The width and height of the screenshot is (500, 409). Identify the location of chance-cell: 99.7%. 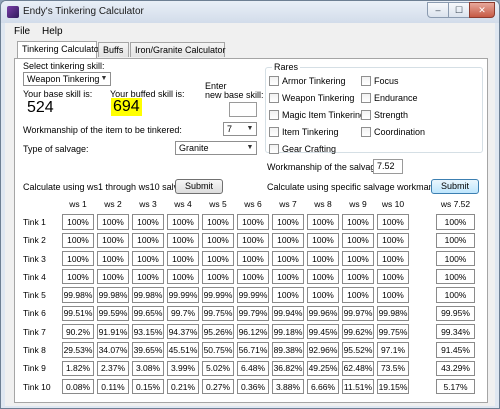
(183, 313).